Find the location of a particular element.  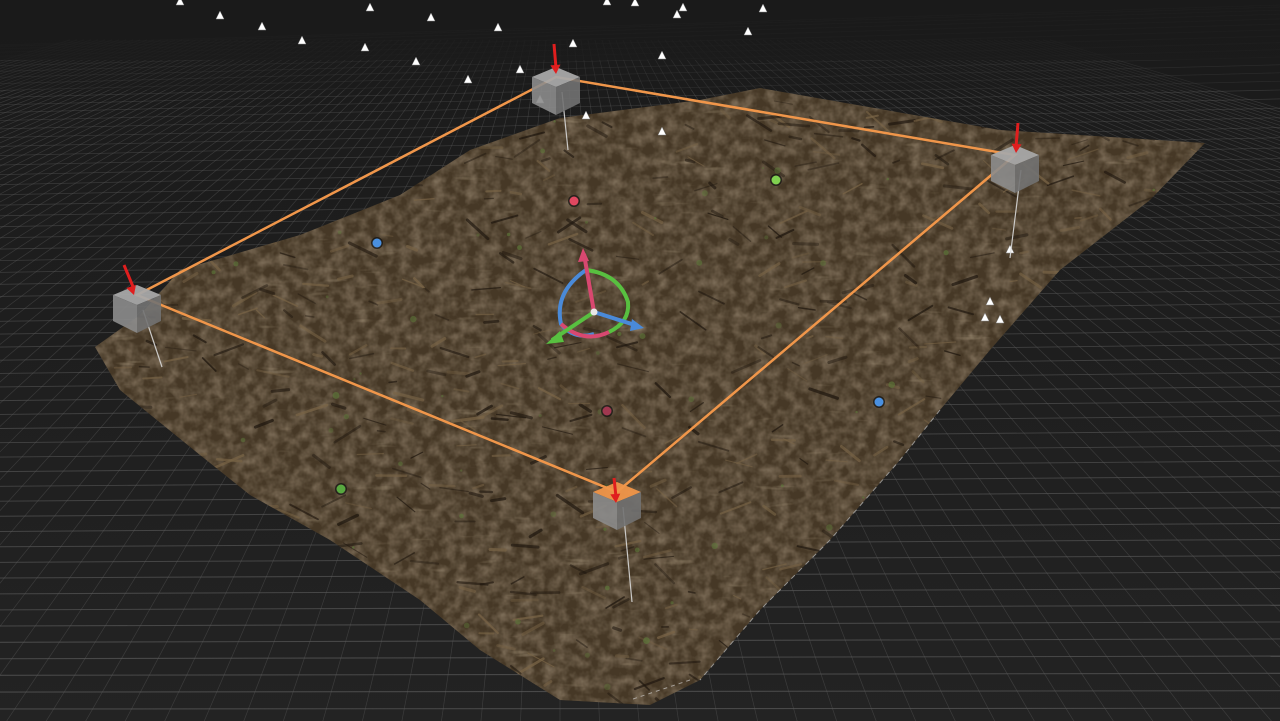

gizmo-center is located at coordinates (594, 312).